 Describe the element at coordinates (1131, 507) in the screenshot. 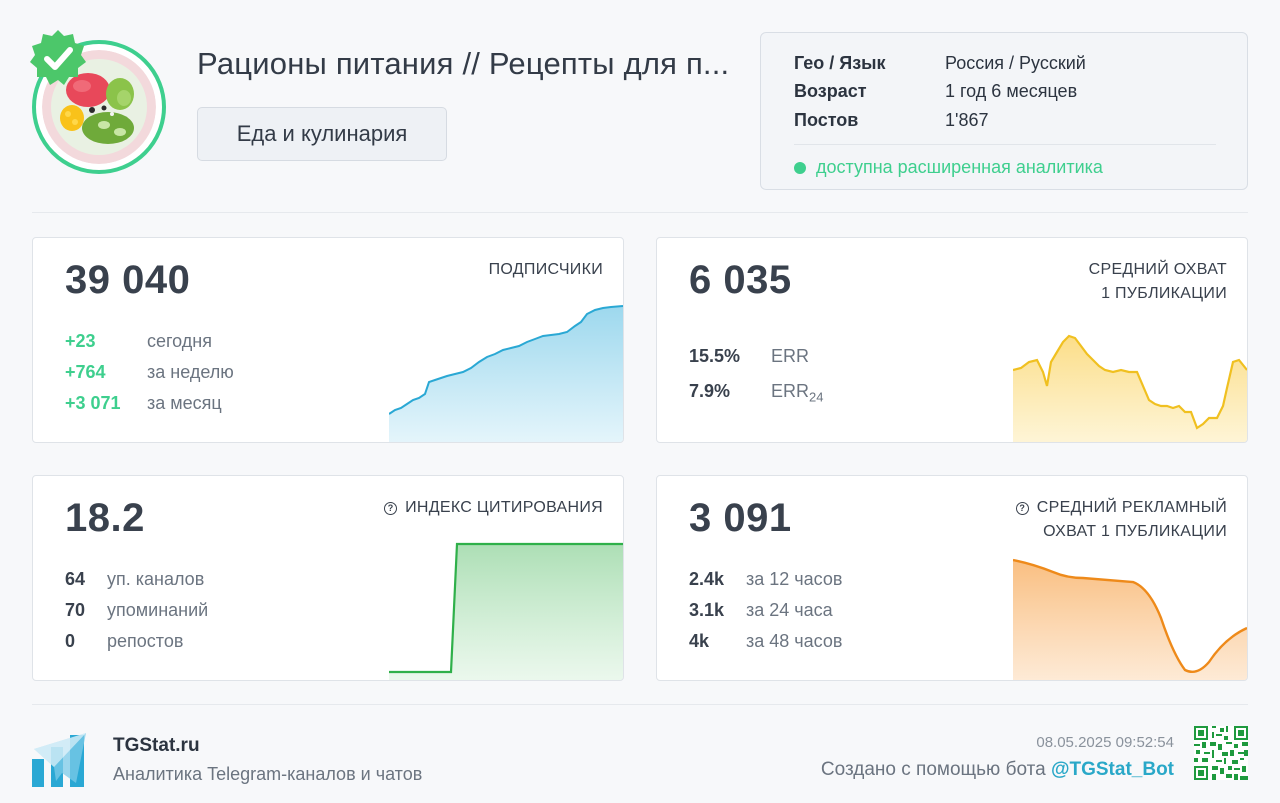

I see `ad-reach-label-line1: СРЕДНИЙ РЕКЛАМНЫЙ` at that location.